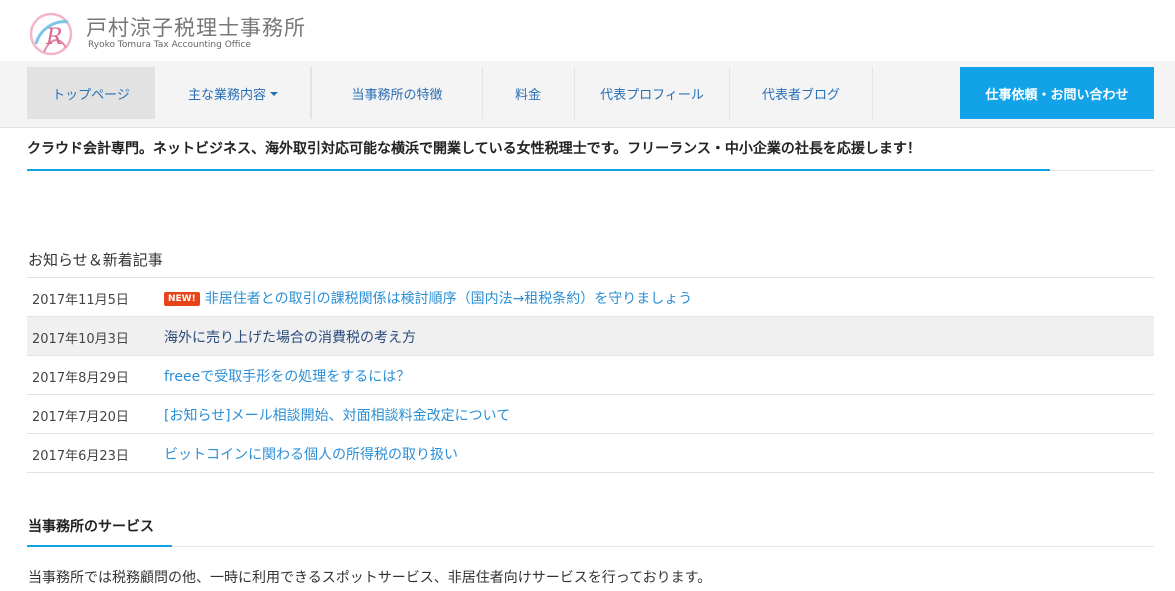  Describe the element at coordinates (337, 415) in the screenshot. I see `news-link: [お知らせ]メール相談開始、対面相談料金改定について` at that location.